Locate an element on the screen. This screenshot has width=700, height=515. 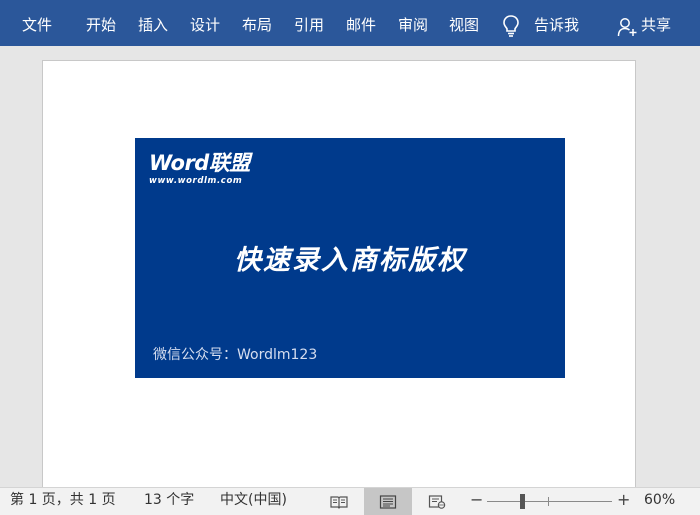
print-layout-icon is located at coordinates (388, 501).